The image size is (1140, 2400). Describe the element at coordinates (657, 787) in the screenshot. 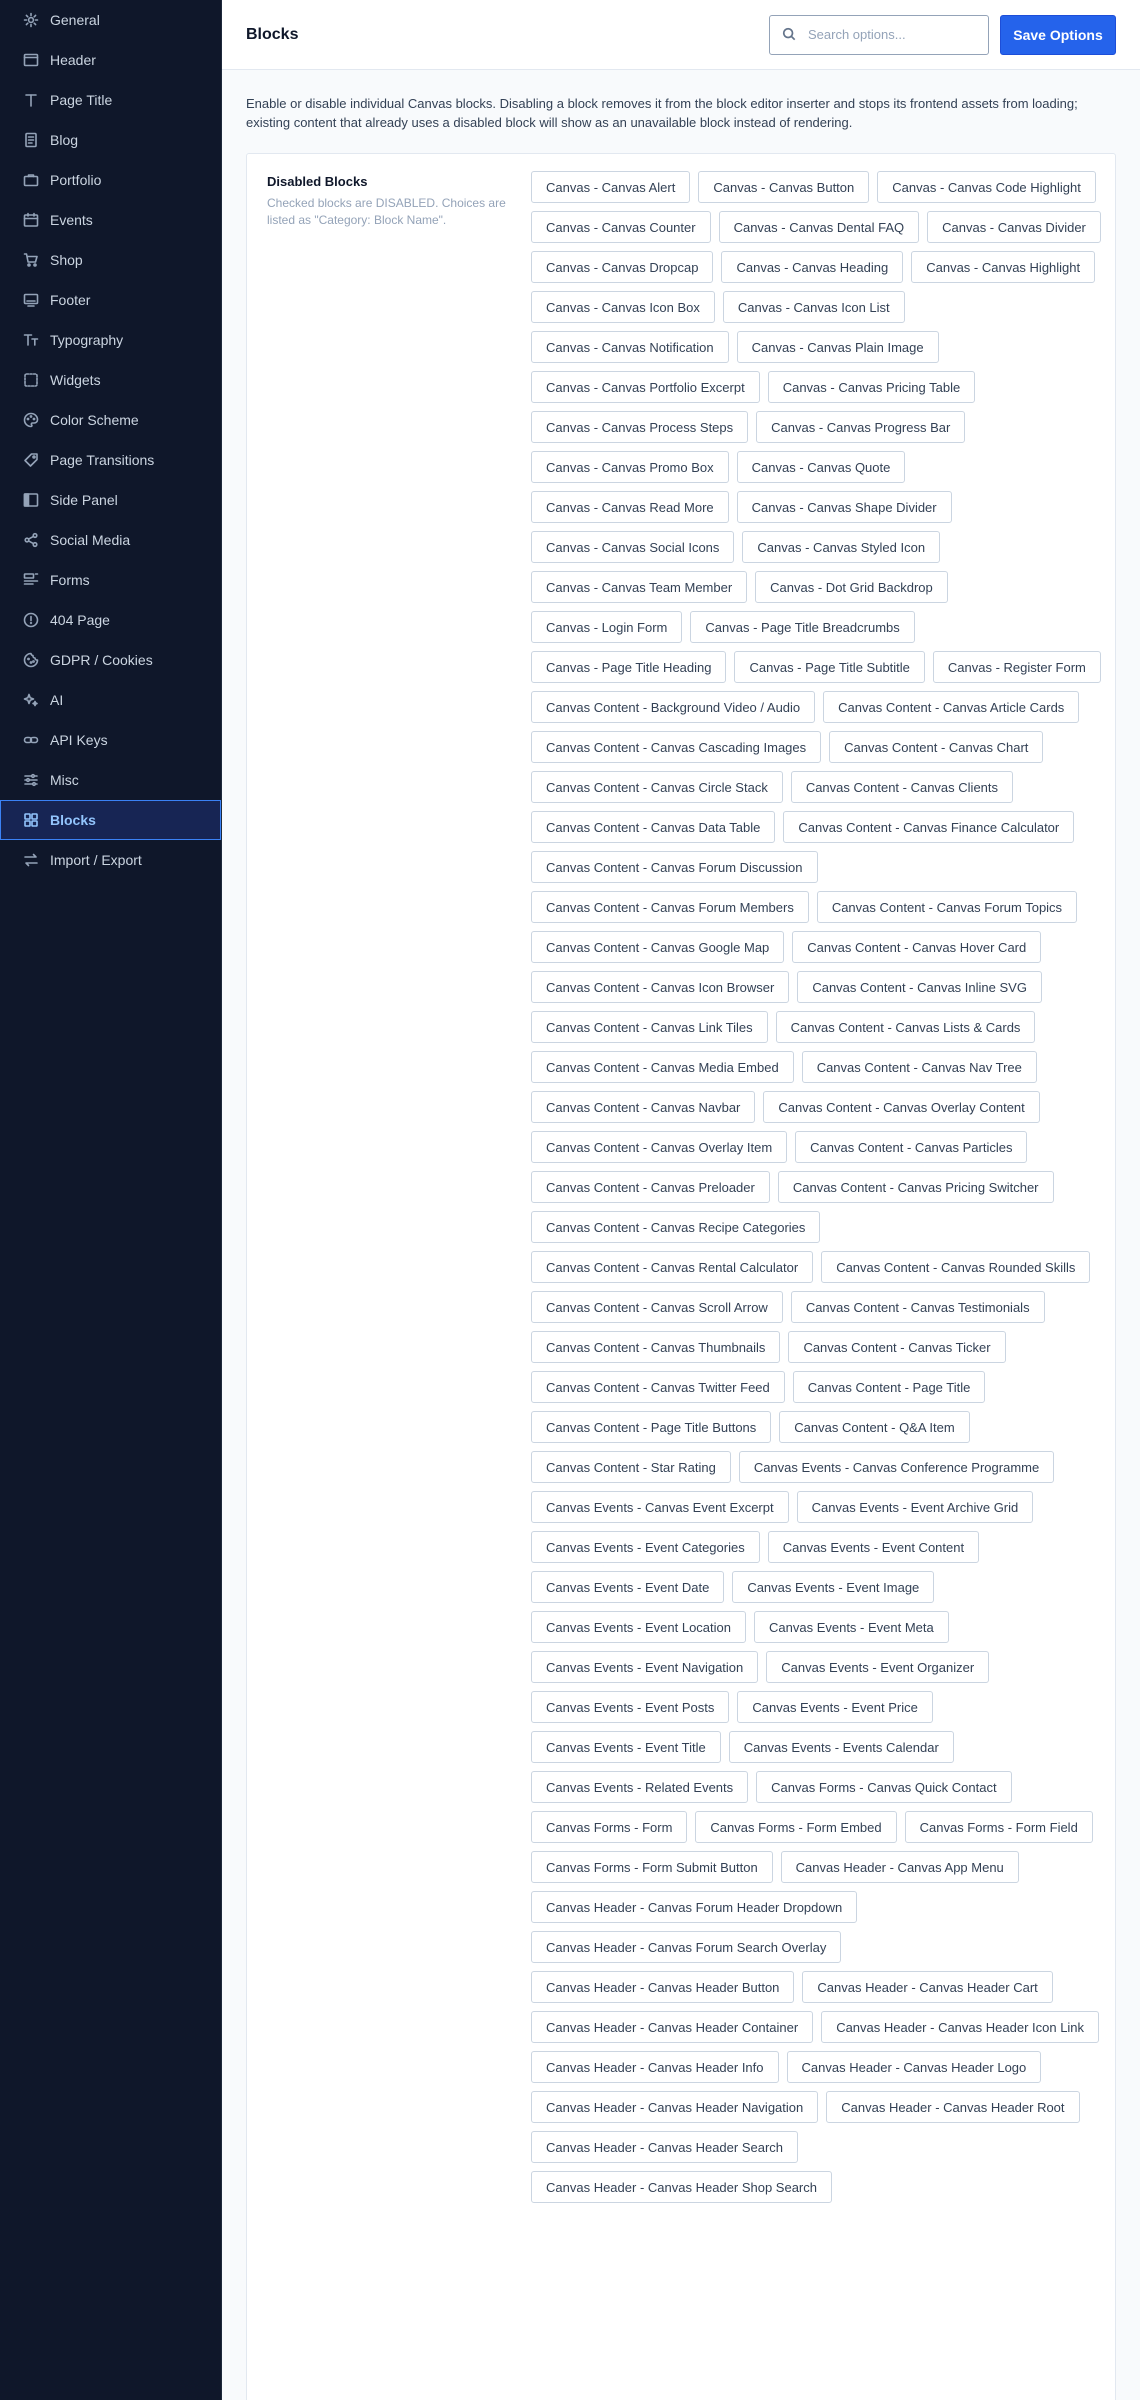

I see `block-checkbox: Canvas Content - Canvas Circle Stack` at that location.